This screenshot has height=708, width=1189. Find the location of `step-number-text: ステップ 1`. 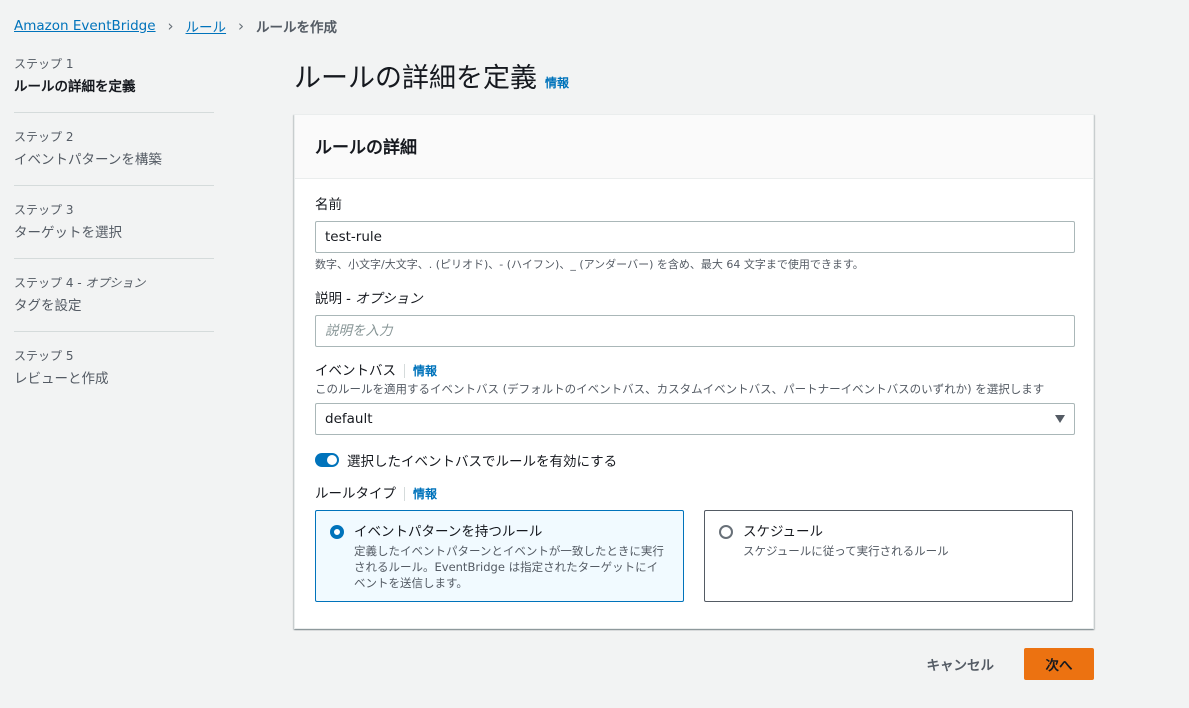

step-number-text: ステップ 1 is located at coordinates (44, 64).